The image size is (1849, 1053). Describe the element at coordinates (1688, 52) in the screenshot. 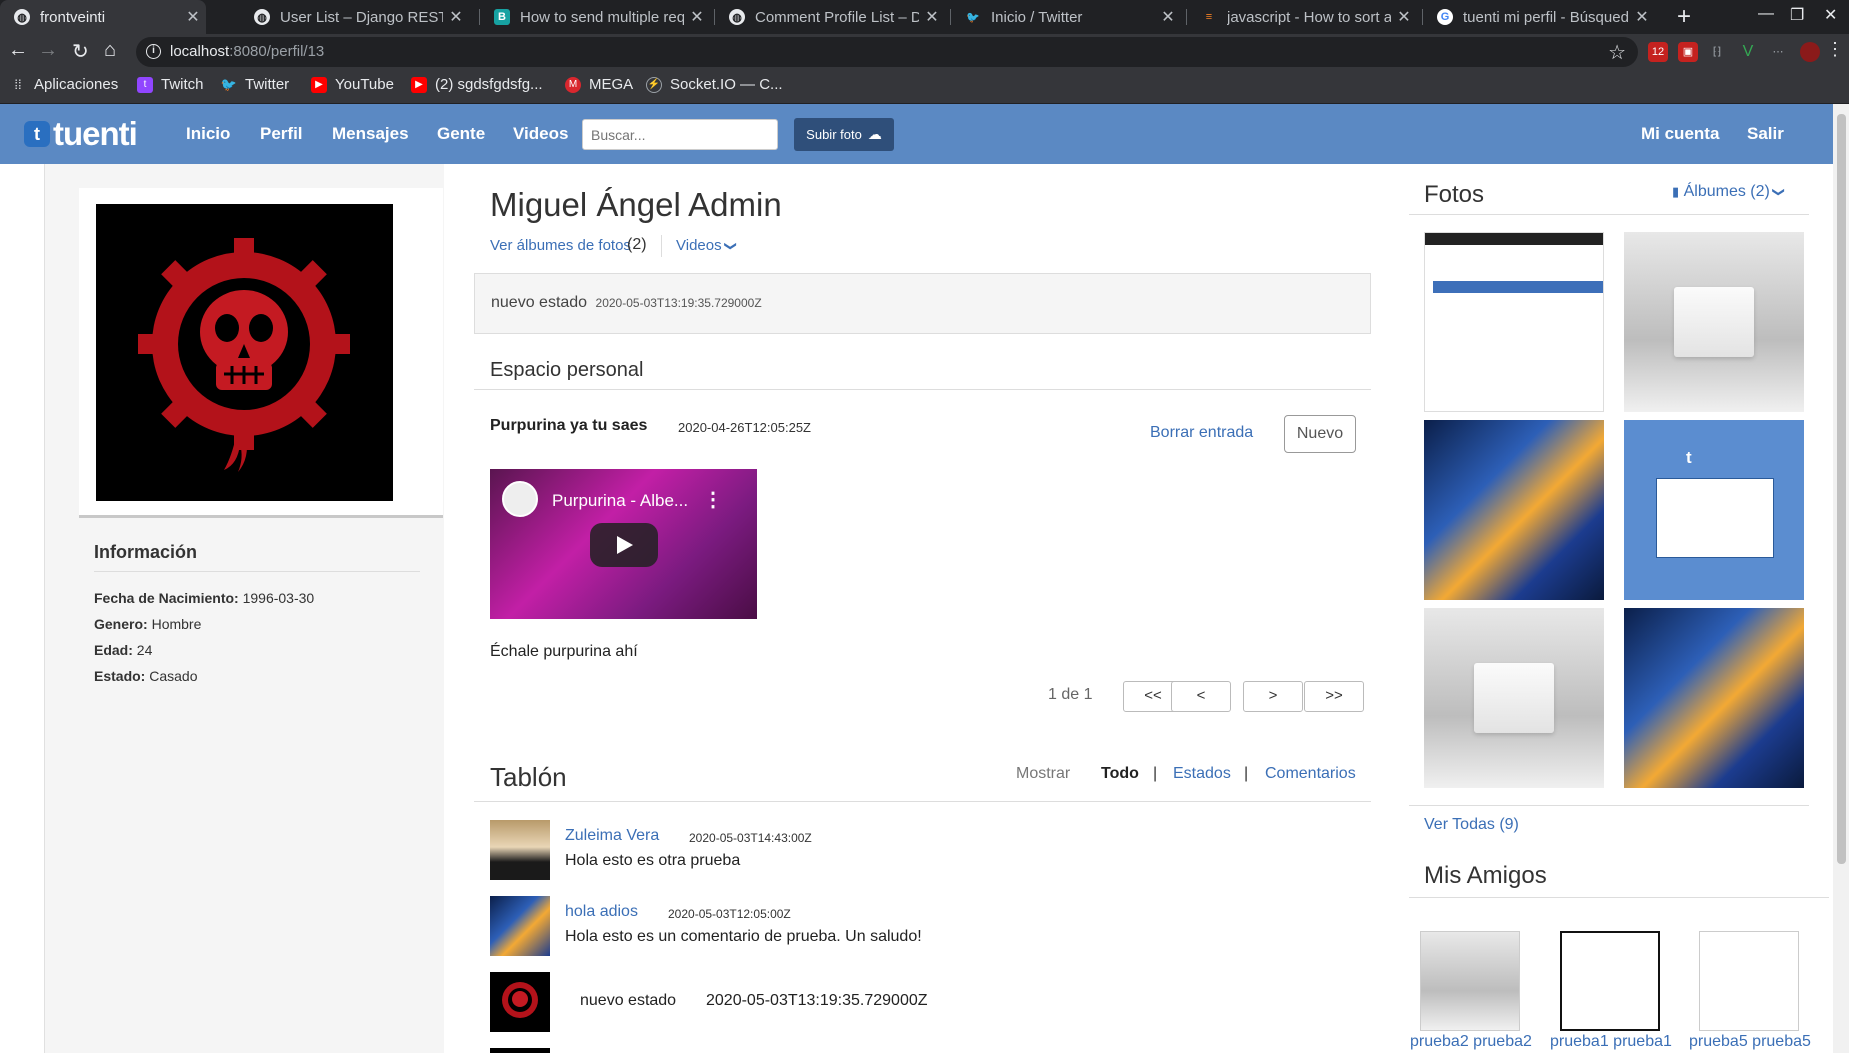

I see `extension-icon: ▣` at that location.